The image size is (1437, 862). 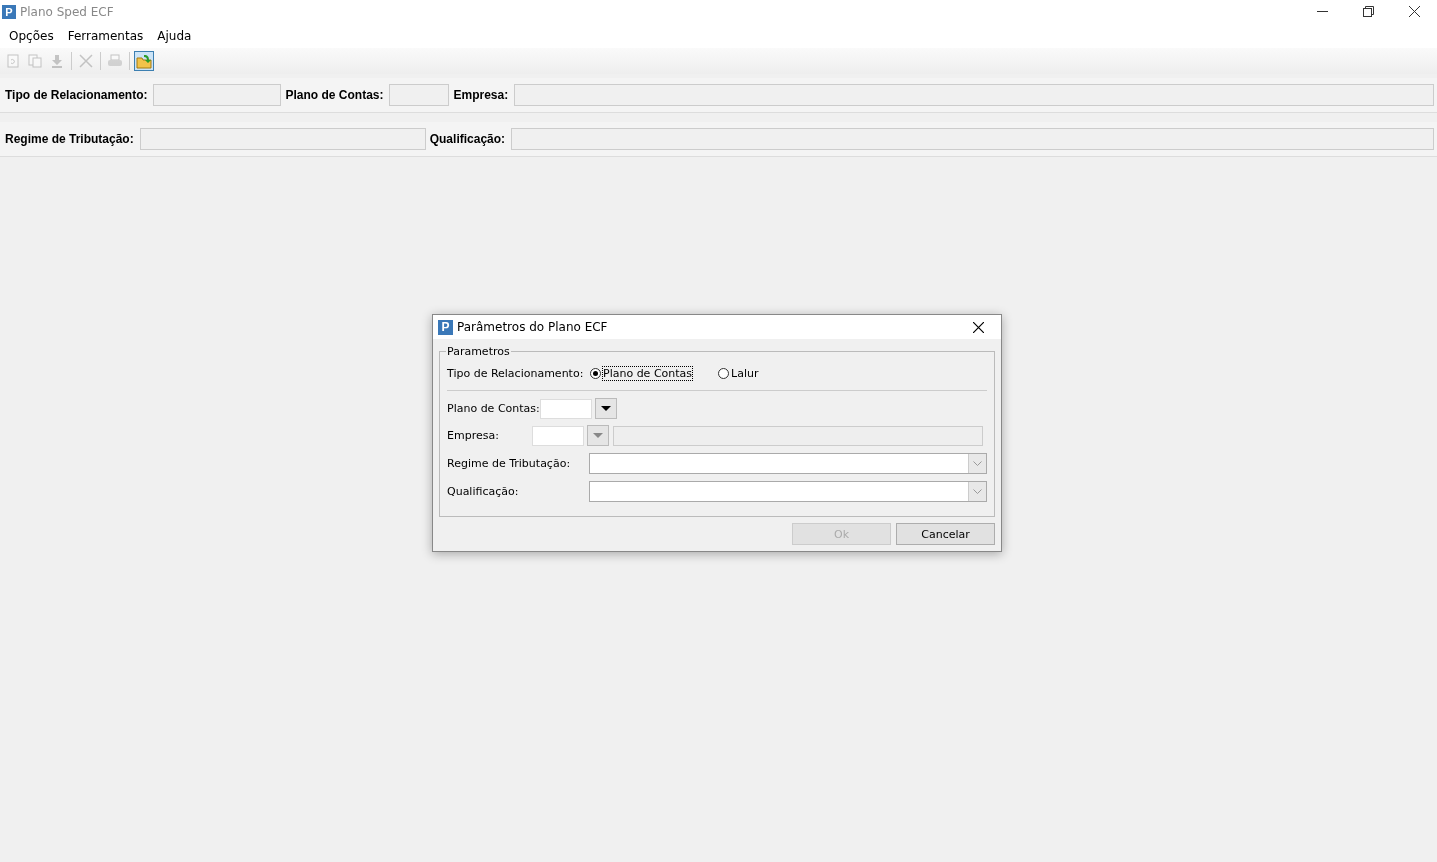 What do you see at coordinates (35, 61) in the screenshot?
I see `copy-icon` at bounding box center [35, 61].